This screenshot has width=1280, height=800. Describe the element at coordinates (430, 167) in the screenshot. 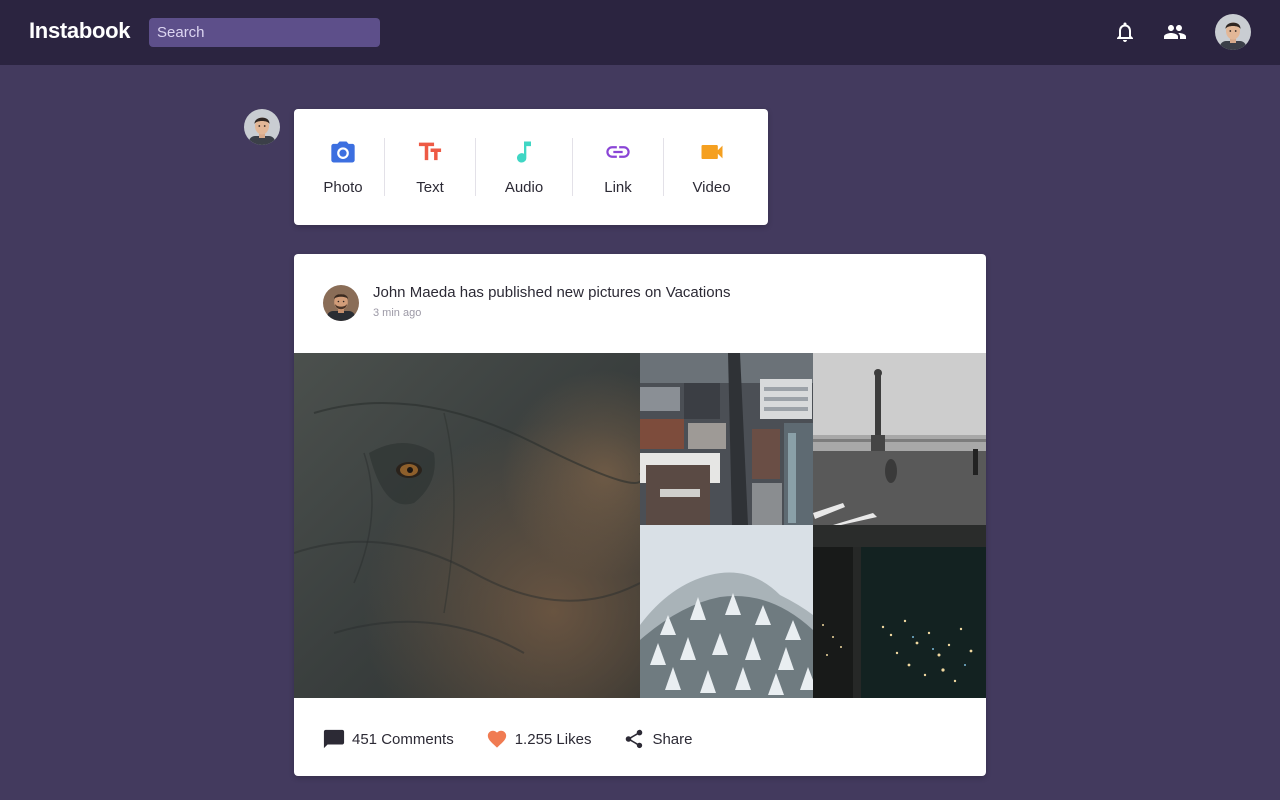

I see `composer-text-button: Text` at that location.